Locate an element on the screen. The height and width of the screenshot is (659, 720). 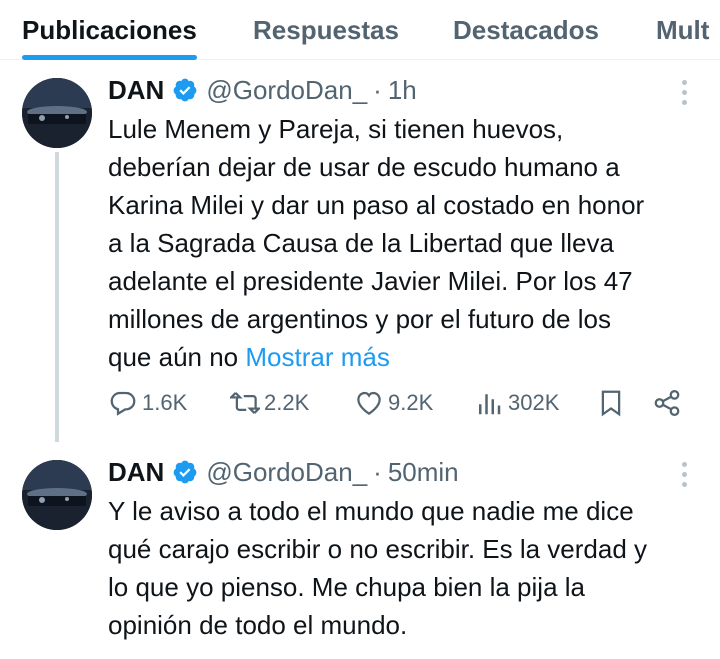
reply-count: 1.6K is located at coordinates (165, 402).